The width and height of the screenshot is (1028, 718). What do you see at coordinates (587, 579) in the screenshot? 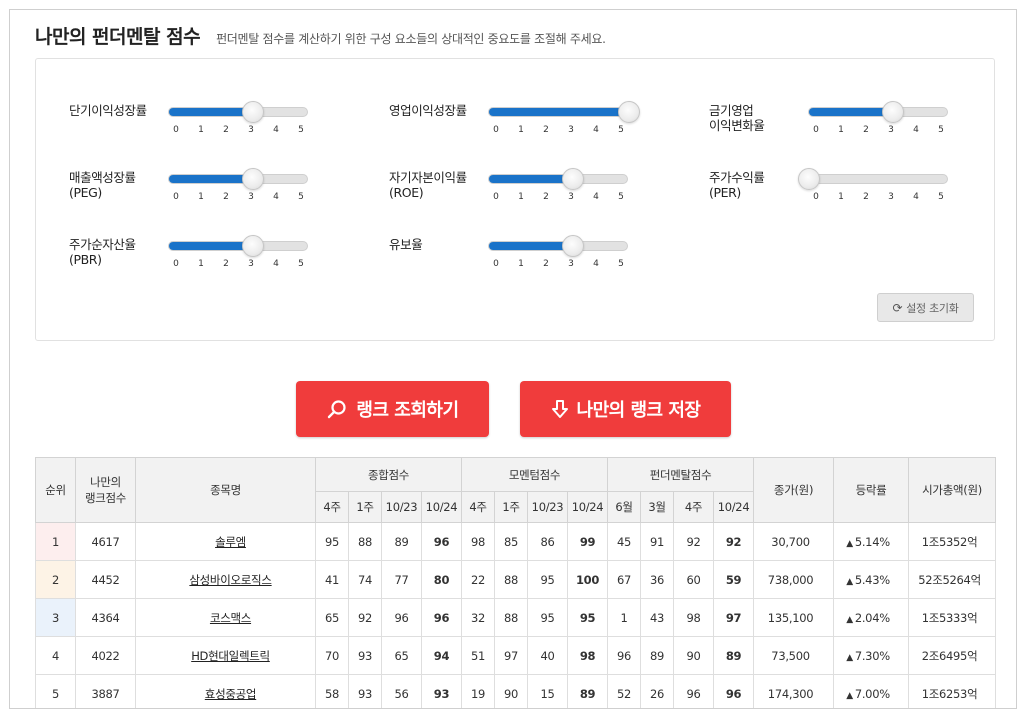
I see `score-cell: 100` at bounding box center [587, 579].